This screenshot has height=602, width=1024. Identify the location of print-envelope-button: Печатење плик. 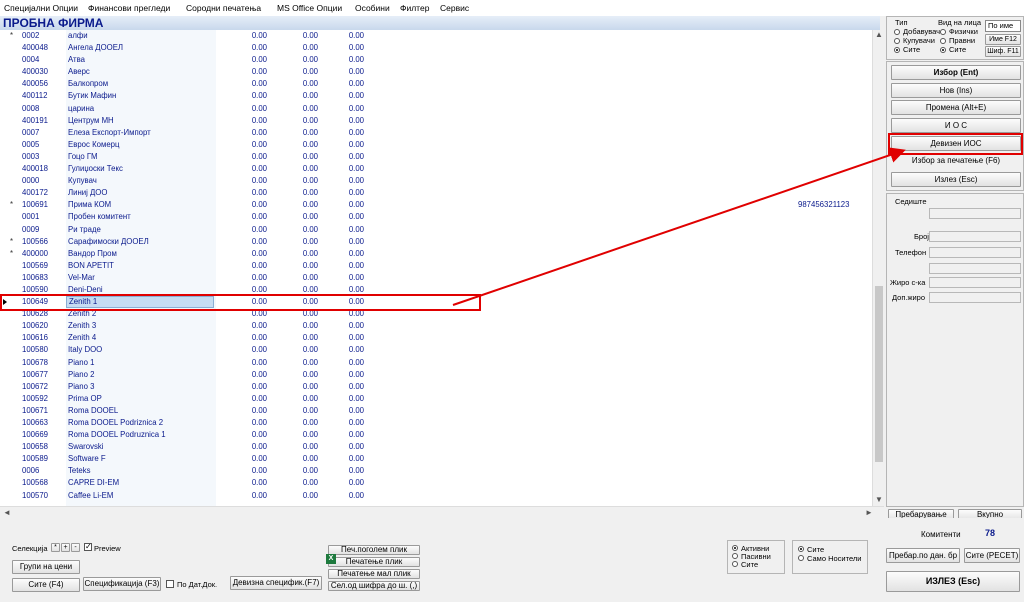
(374, 562).